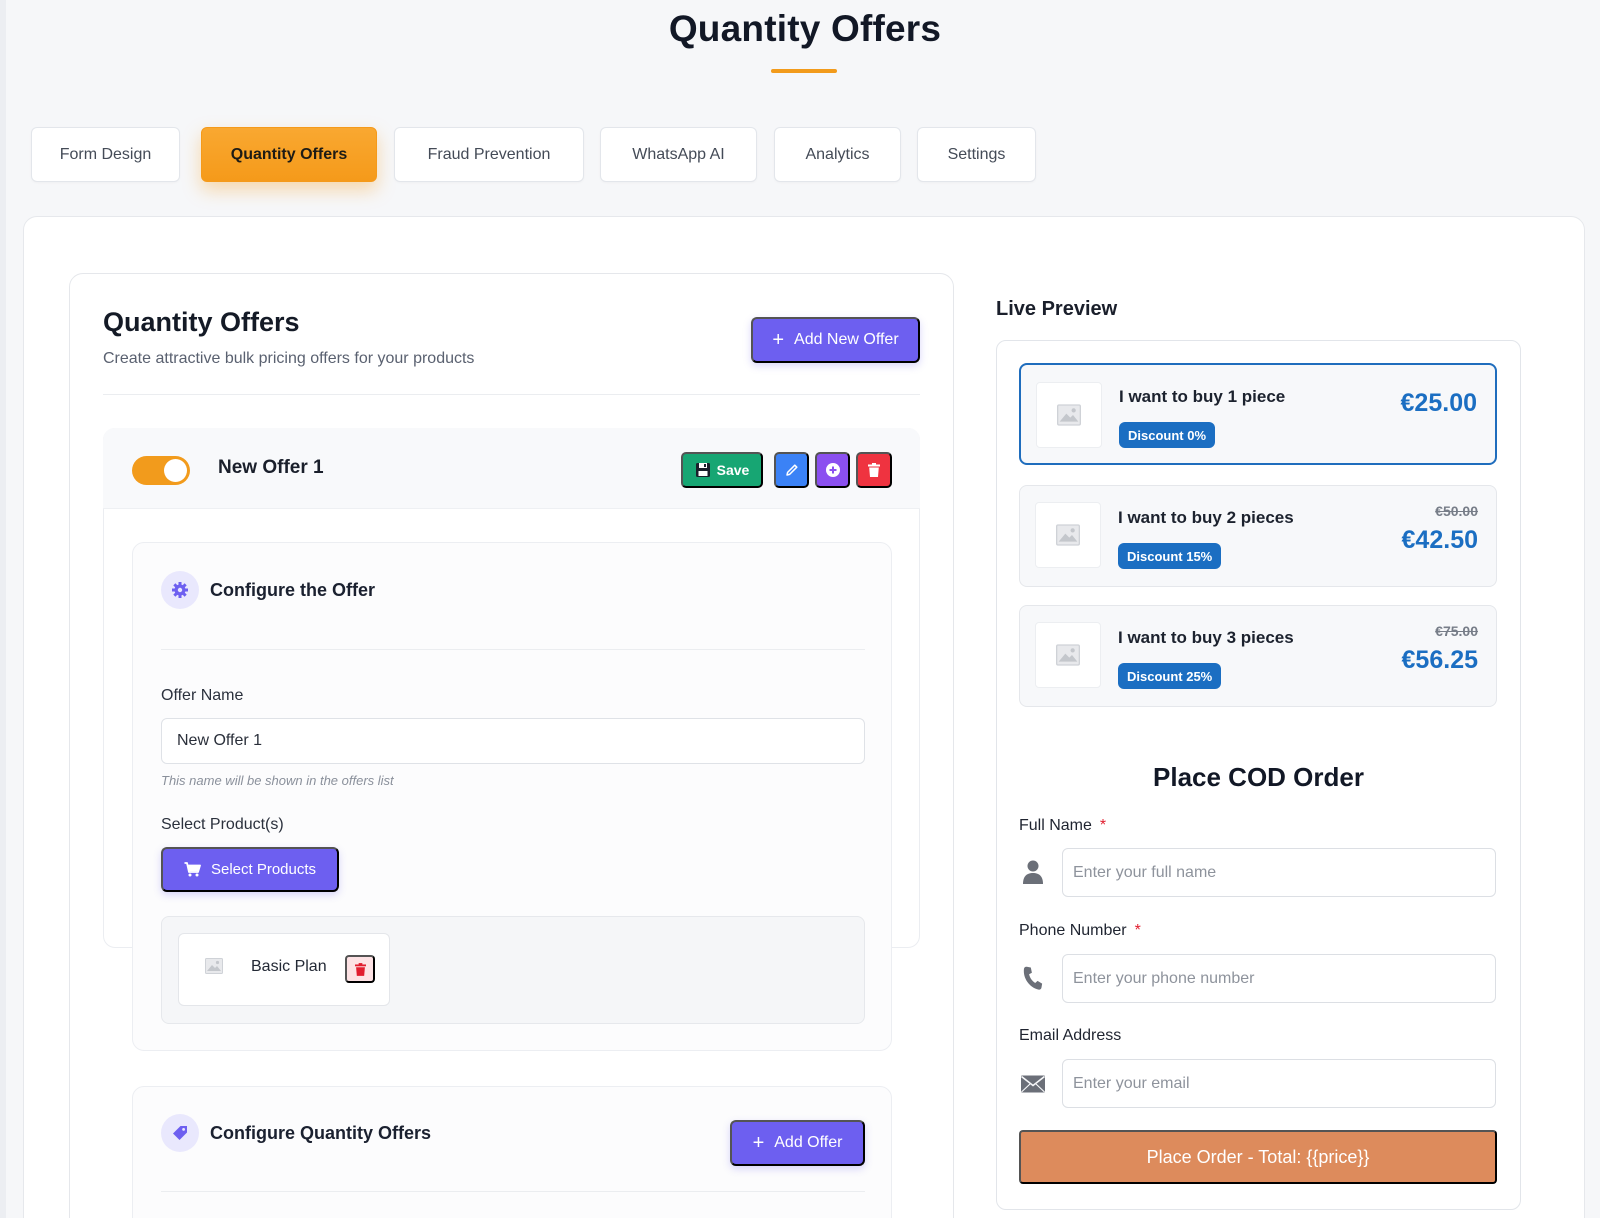 The height and width of the screenshot is (1218, 1600). I want to click on offer-text: I want to buy 3 pieces, so click(1206, 637).